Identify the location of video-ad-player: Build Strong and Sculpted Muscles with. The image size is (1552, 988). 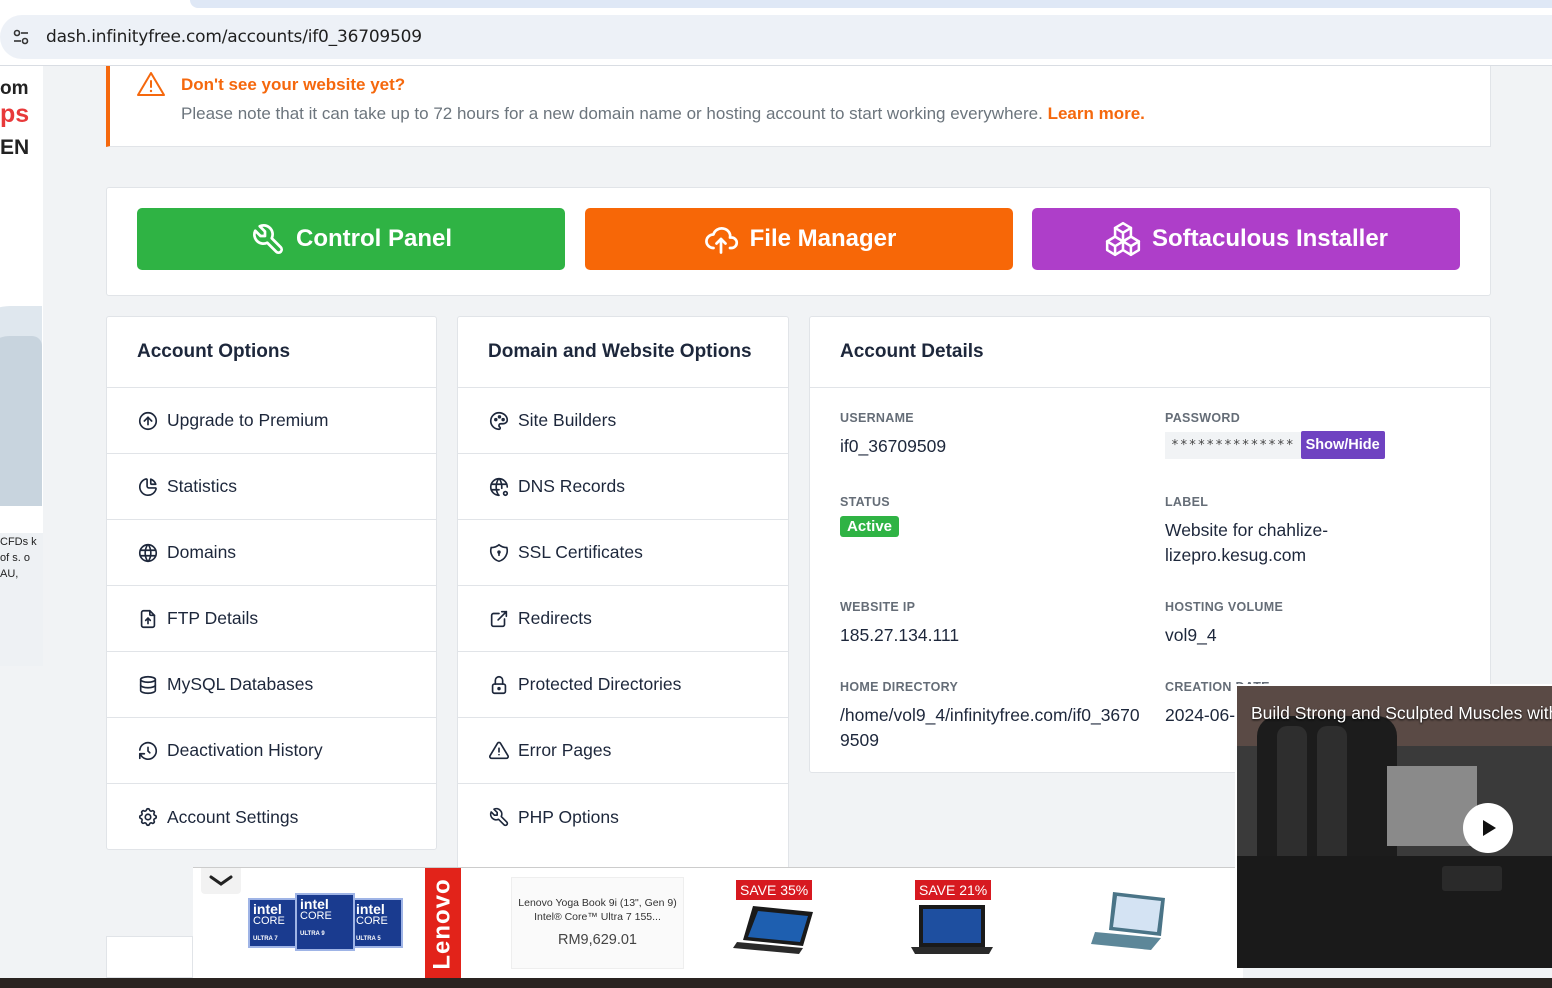
(1393, 826).